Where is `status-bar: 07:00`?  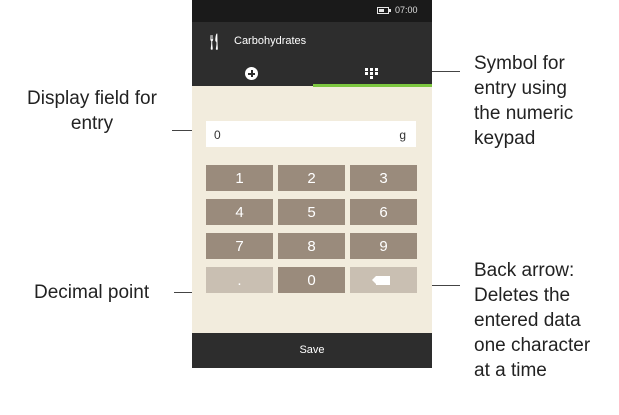
status-bar: 07:00 is located at coordinates (312, 11).